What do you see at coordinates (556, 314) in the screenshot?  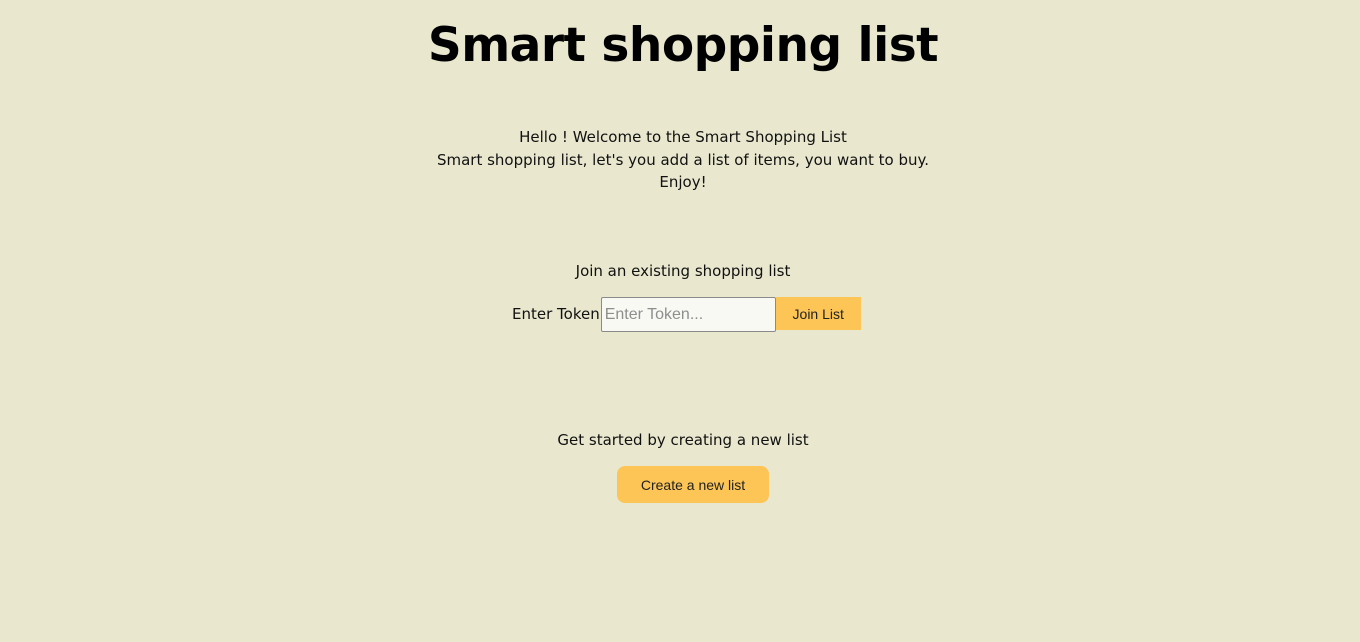 I see `token-label: Enter Token` at bounding box center [556, 314].